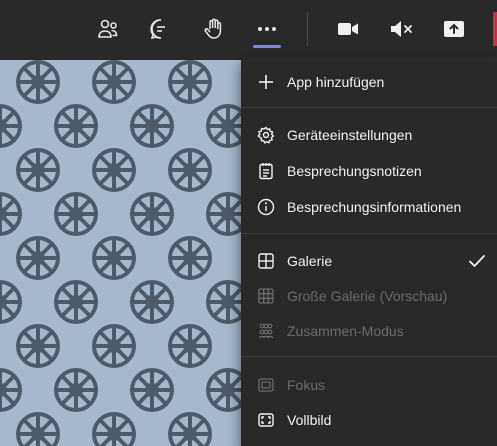 This screenshot has height=446, width=497. I want to click on mute-button, so click(401, 29).